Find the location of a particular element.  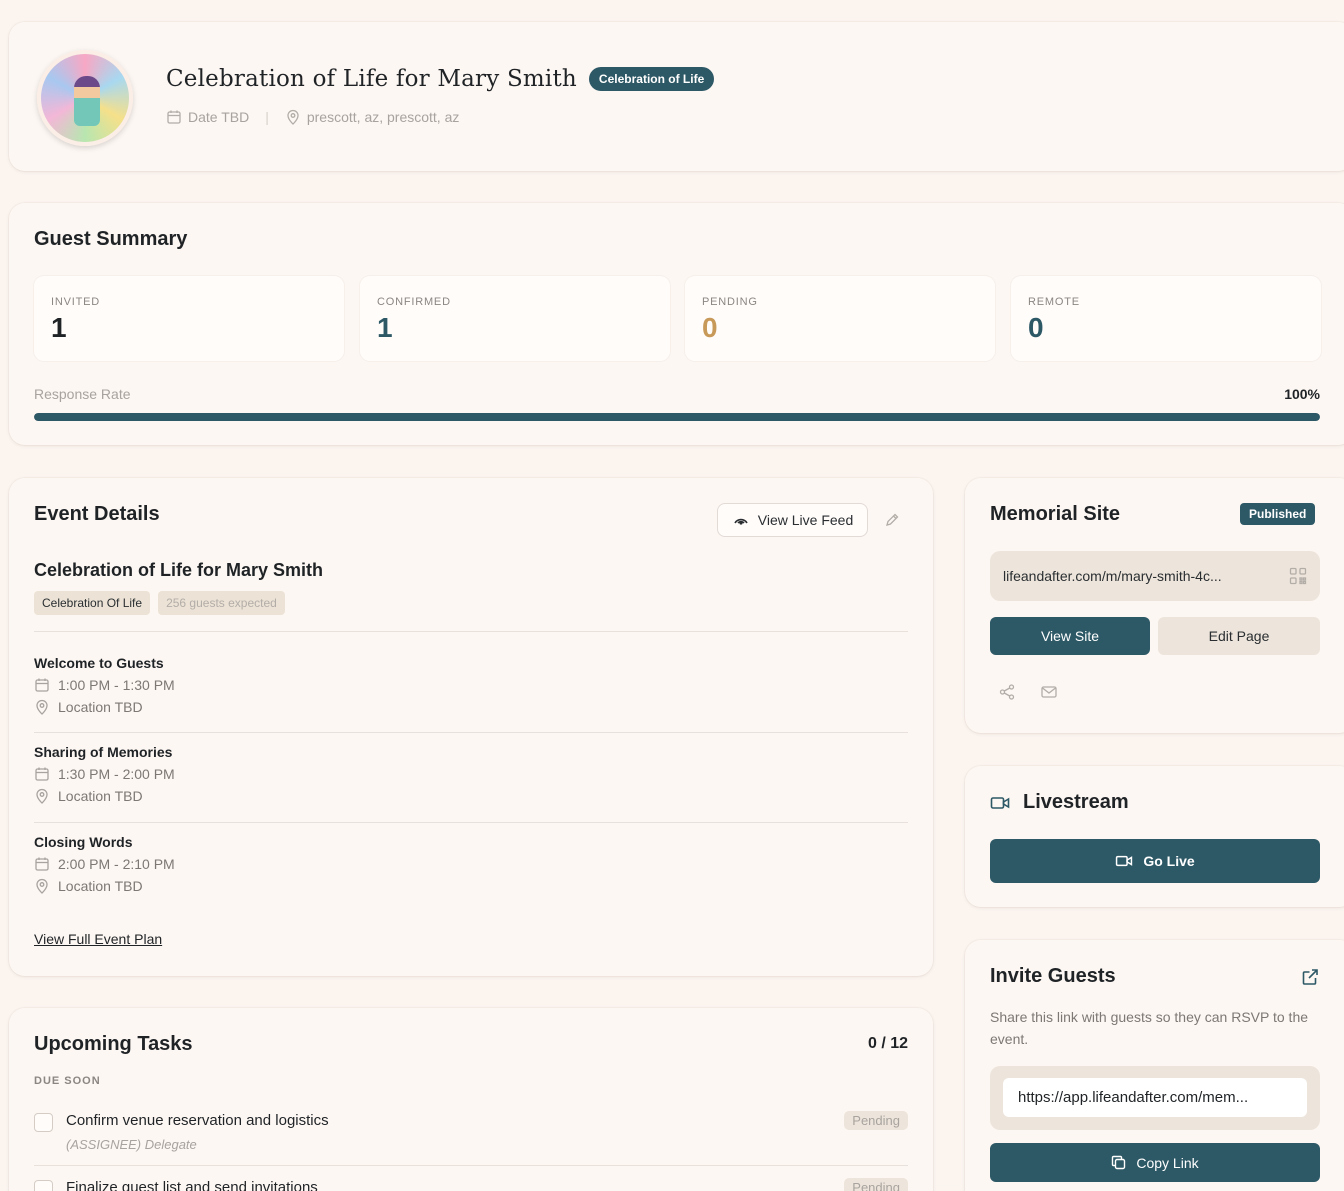

stat-invited: INVITED 1 is located at coordinates (189, 318).